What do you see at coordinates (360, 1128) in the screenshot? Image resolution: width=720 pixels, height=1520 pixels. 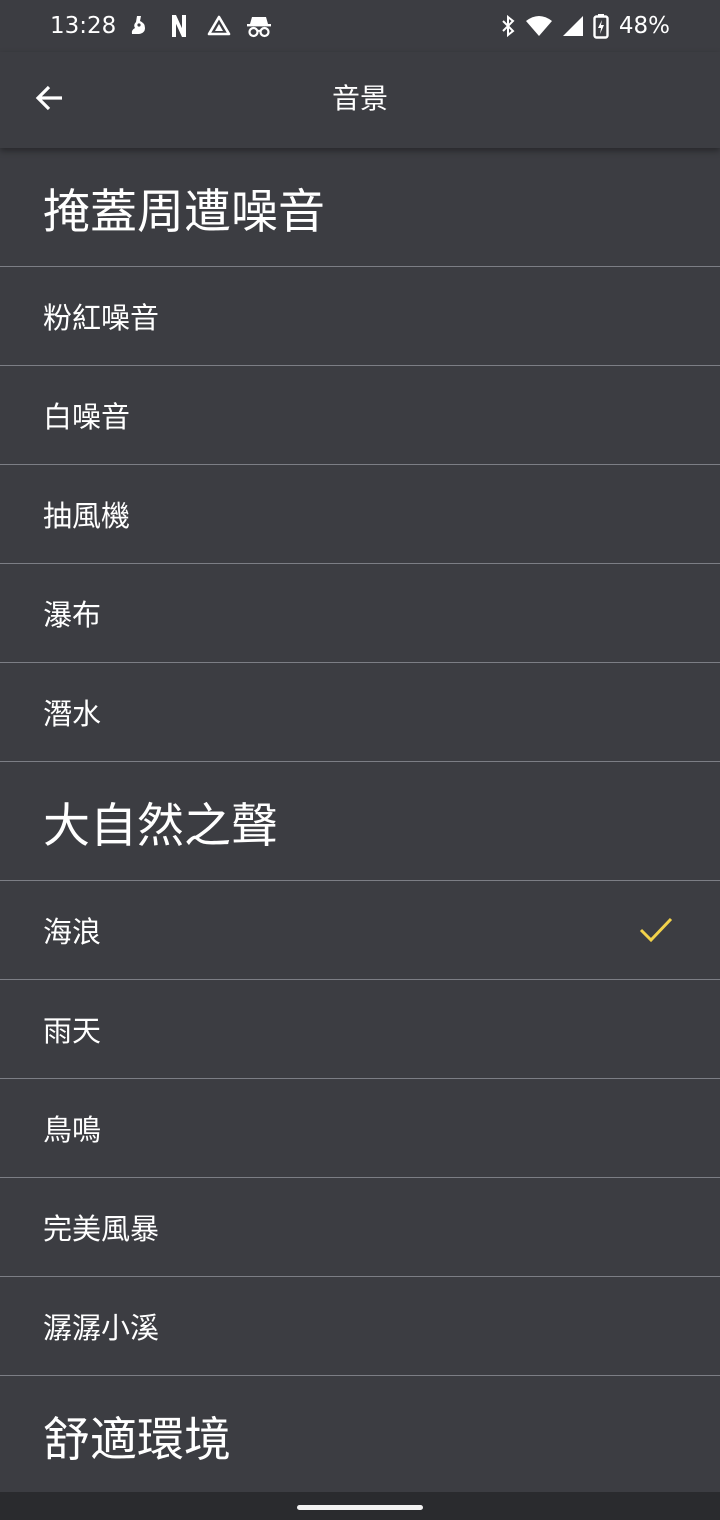 I see `list-item-birdsong: 鳥鳴` at bounding box center [360, 1128].